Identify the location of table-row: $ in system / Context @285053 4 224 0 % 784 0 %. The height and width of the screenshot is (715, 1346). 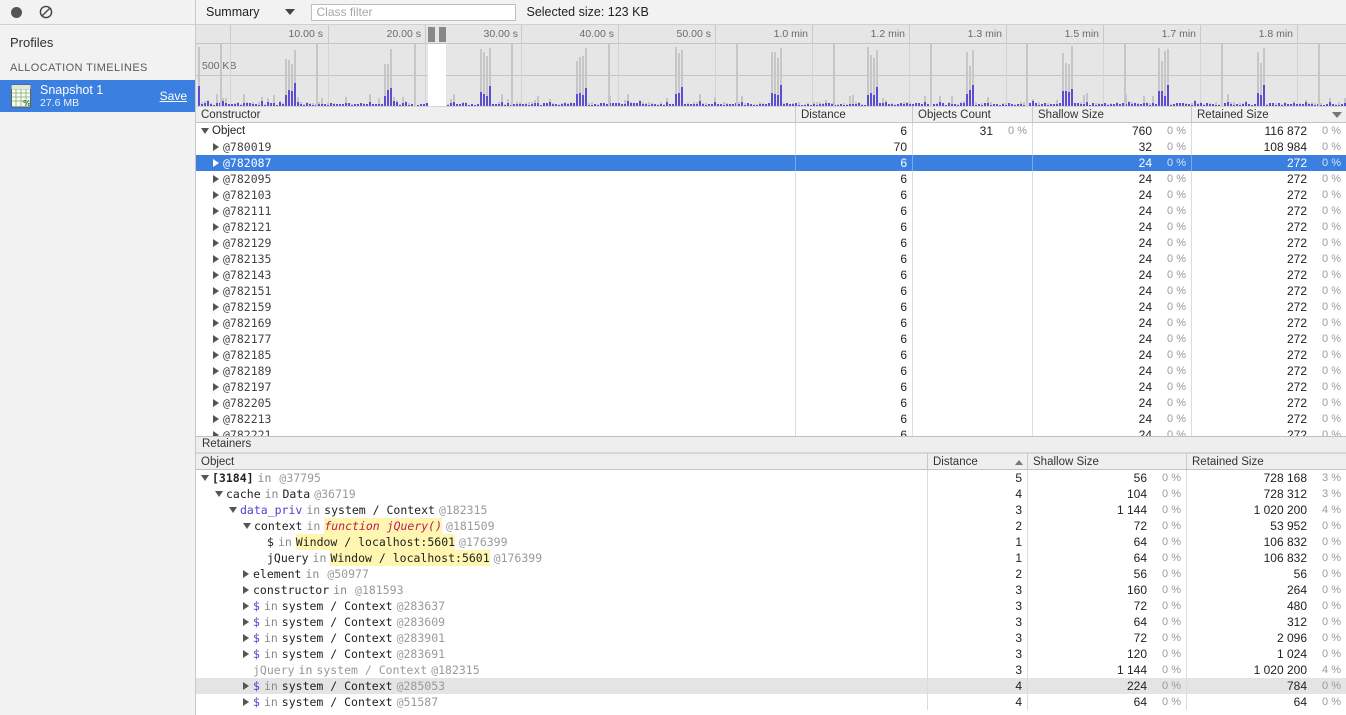
(771, 686).